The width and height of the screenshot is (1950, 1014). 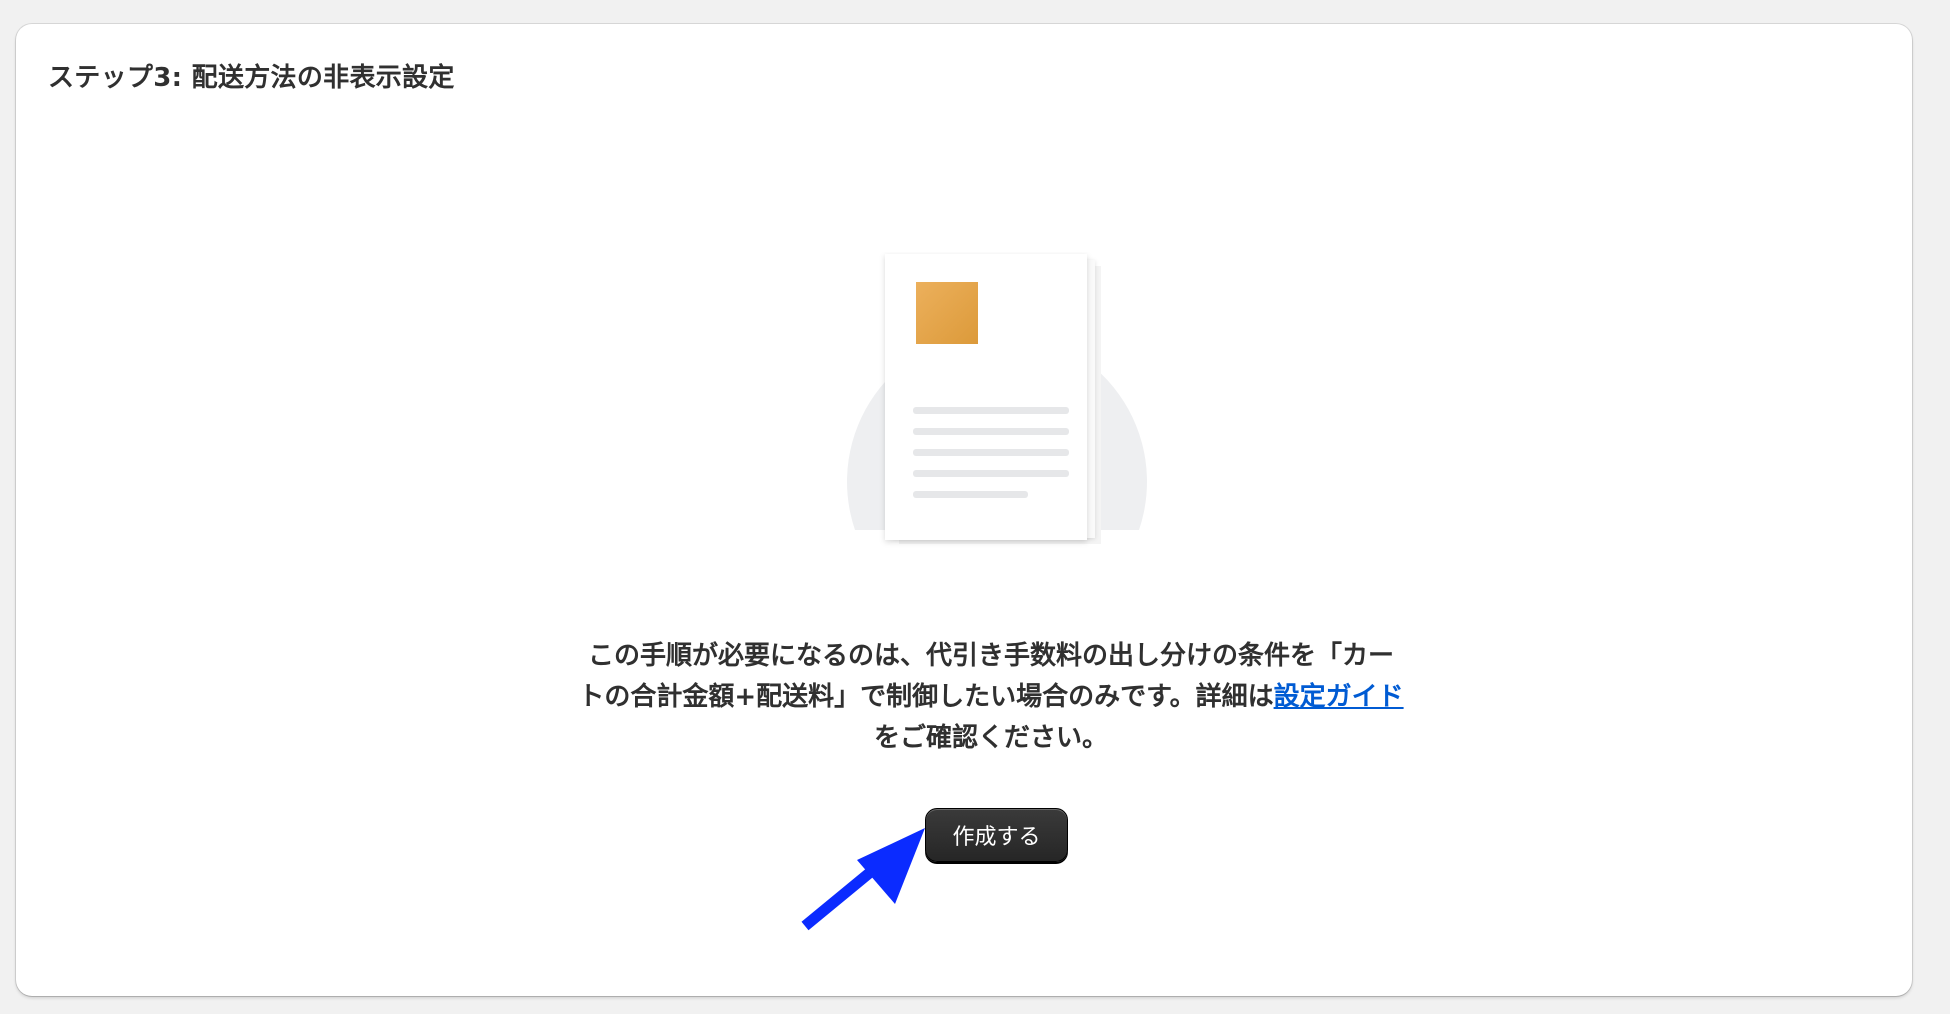 What do you see at coordinates (997, 399) in the screenshot?
I see `document-icon` at bounding box center [997, 399].